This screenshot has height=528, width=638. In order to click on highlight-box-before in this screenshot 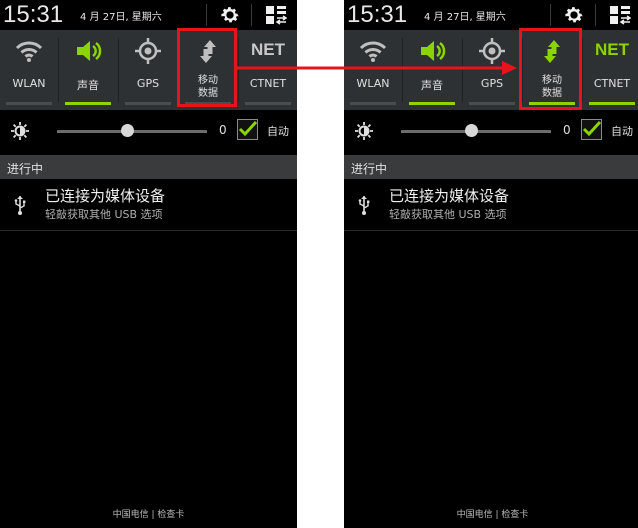, I will do `click(207, 67)`.